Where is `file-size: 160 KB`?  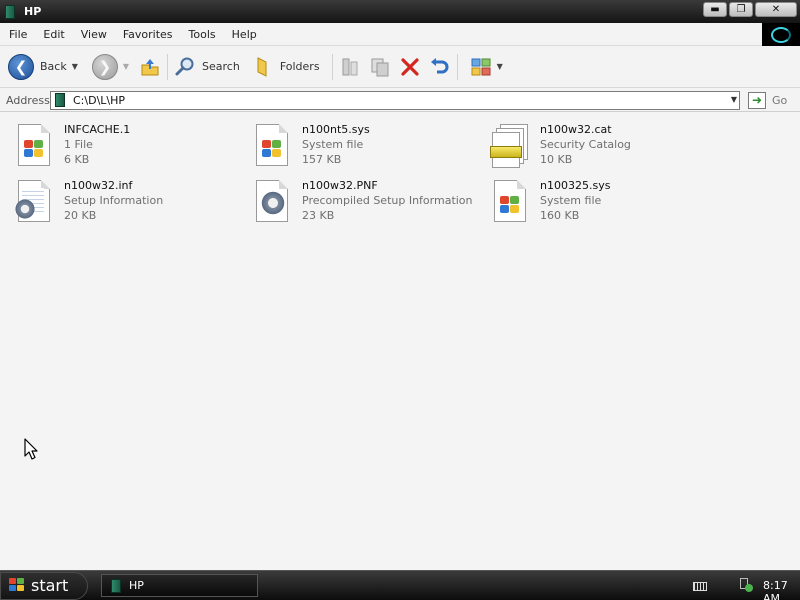 file-size: 160 KB is located at coordinates (560, 215).